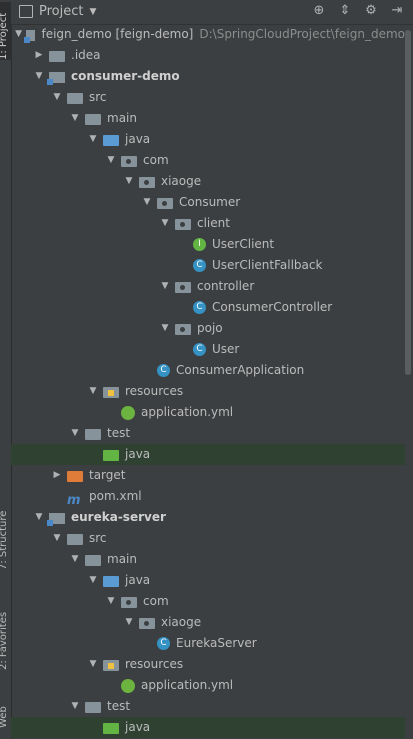  Describe the element at coordinates (187, 685) in the screenshot. I see `tree-item-label: application.yml` at that location.